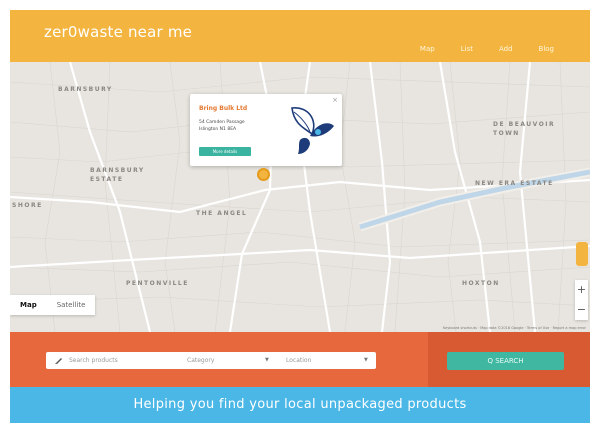 This screenshot has width=592, height=423. I want to click on shop-name: Bring Bulk Ltd, so click(223, 108).